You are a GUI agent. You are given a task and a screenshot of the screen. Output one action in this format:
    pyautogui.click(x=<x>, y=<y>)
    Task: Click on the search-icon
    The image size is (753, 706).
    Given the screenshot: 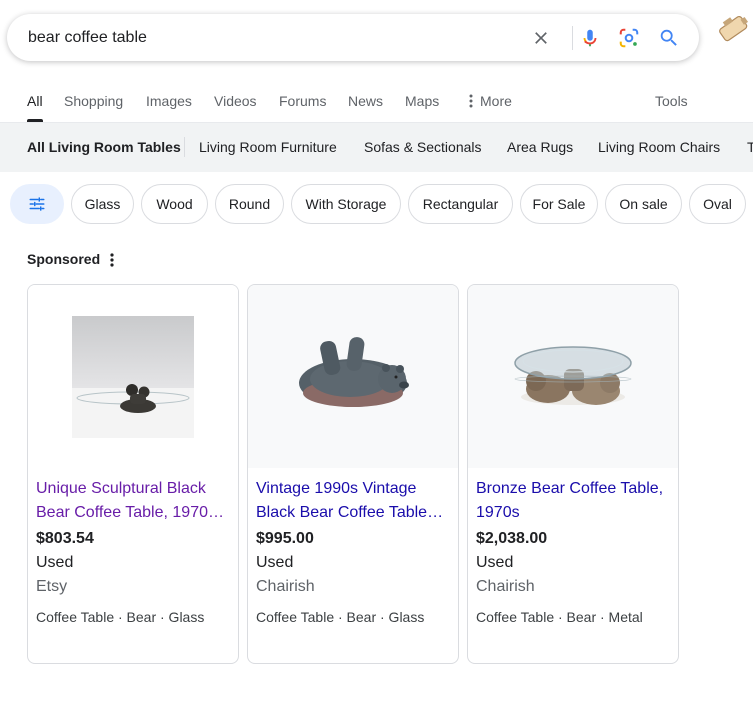 What is the action you would take?
    pyautogui.click(x=669, y=38)
    